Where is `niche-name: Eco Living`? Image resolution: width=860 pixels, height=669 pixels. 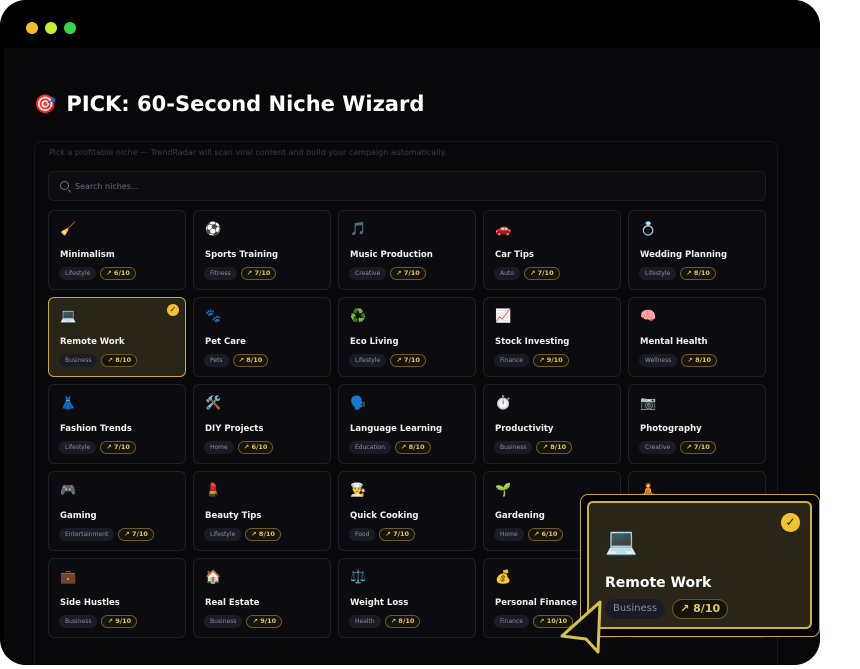
niche-name: Eco Living is located at coordinates (374, 342).